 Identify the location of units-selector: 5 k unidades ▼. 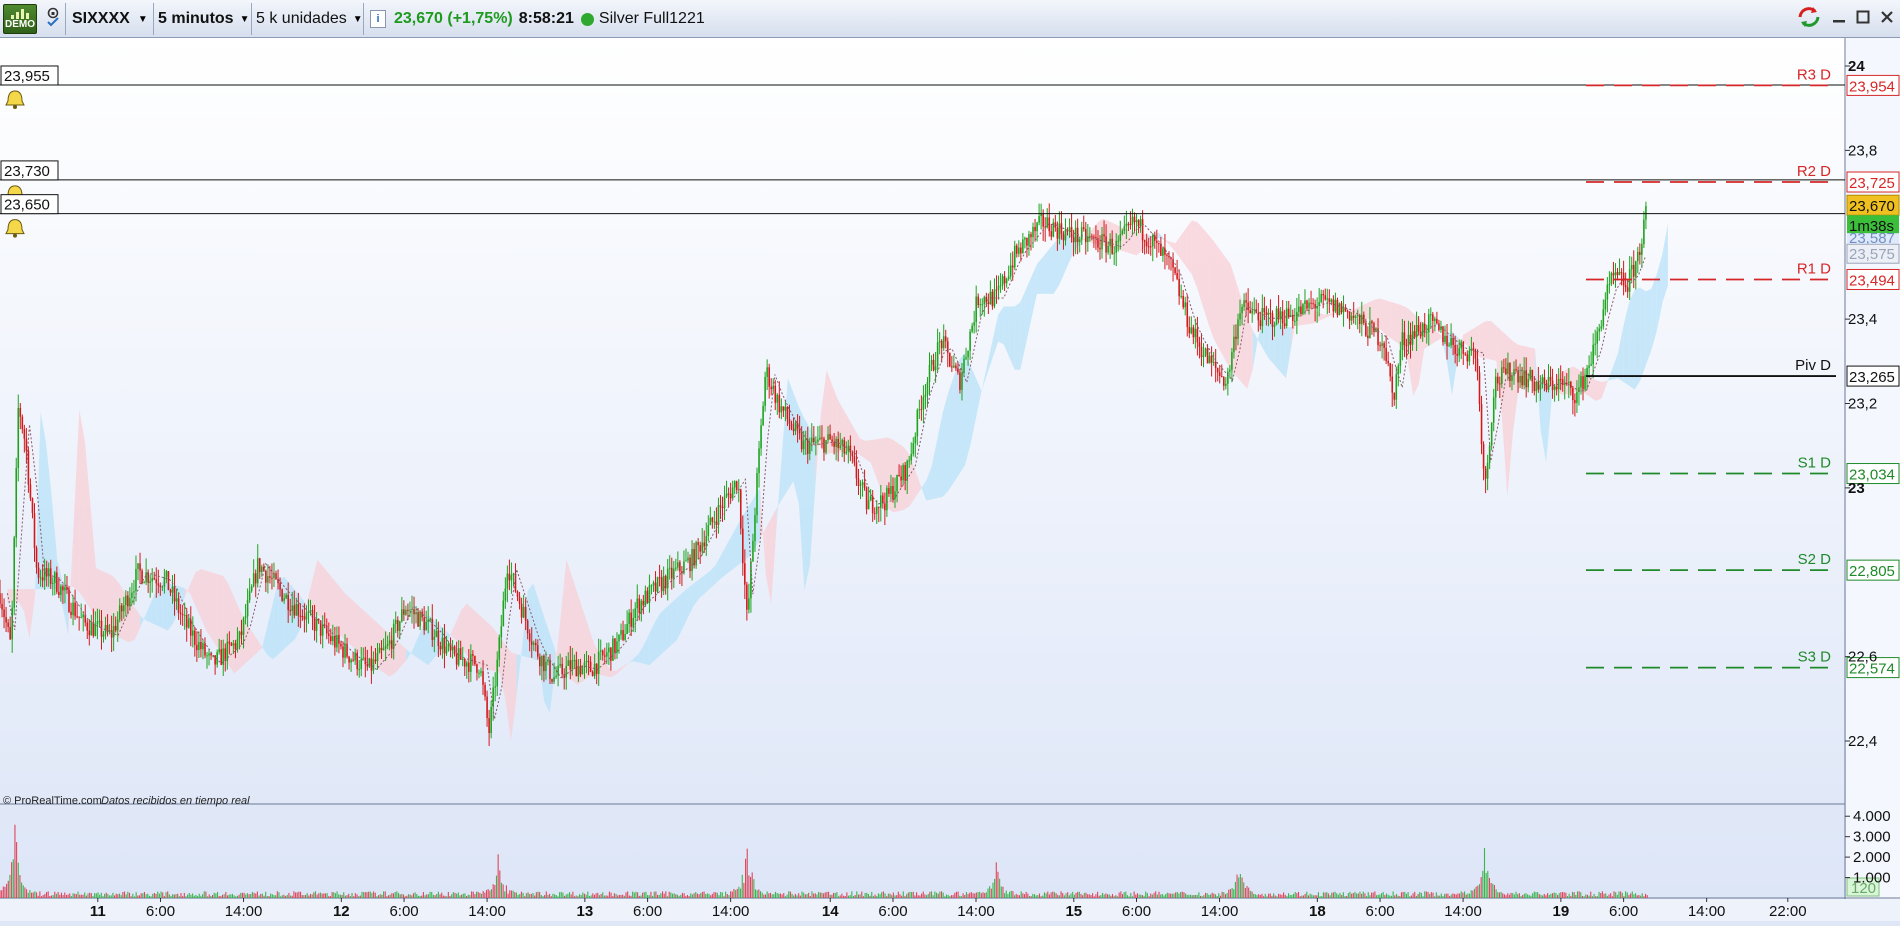
(308, 19).